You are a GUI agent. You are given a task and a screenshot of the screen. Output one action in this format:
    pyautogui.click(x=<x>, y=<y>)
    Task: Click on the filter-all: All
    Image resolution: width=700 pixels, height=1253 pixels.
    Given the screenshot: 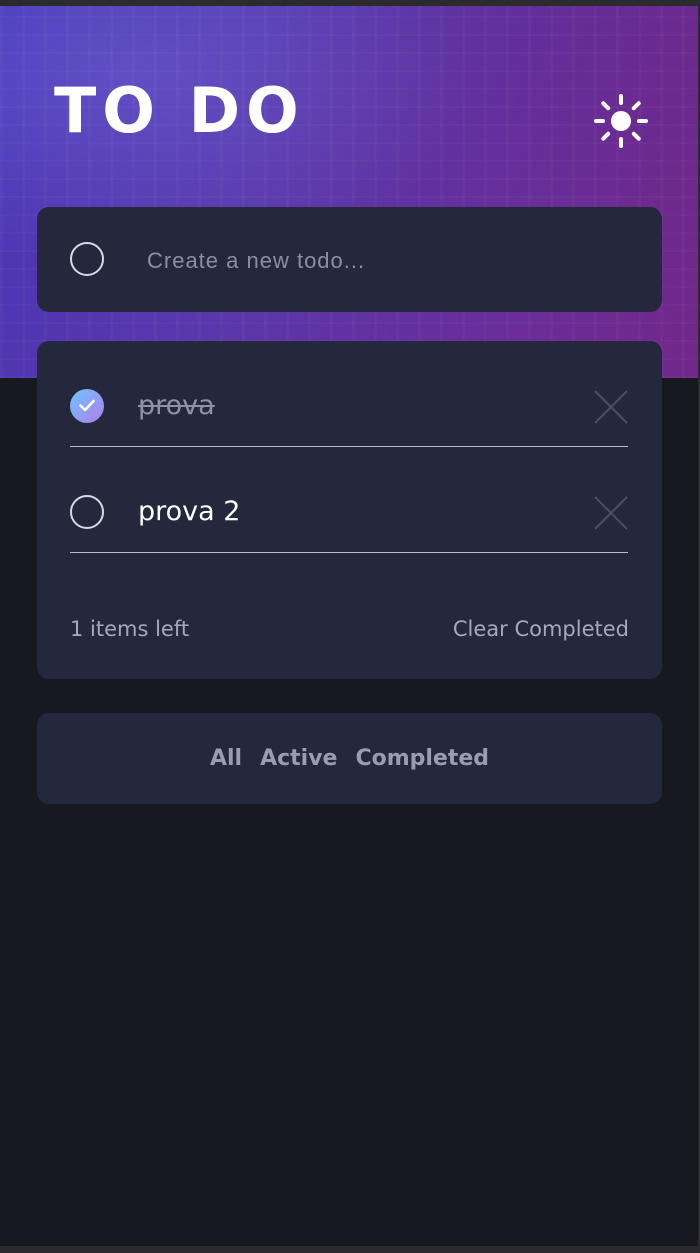 What is the action you would take?
    pyautogui.click(x=226, y=758)
    